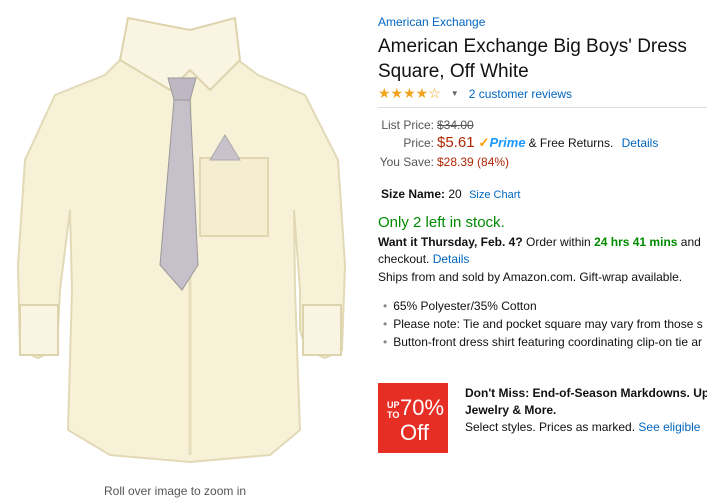  Describe the element at coordinates (636, 242) in the screenshot. I see `countdown-timer: 24 hrs 41 mins` at that location.